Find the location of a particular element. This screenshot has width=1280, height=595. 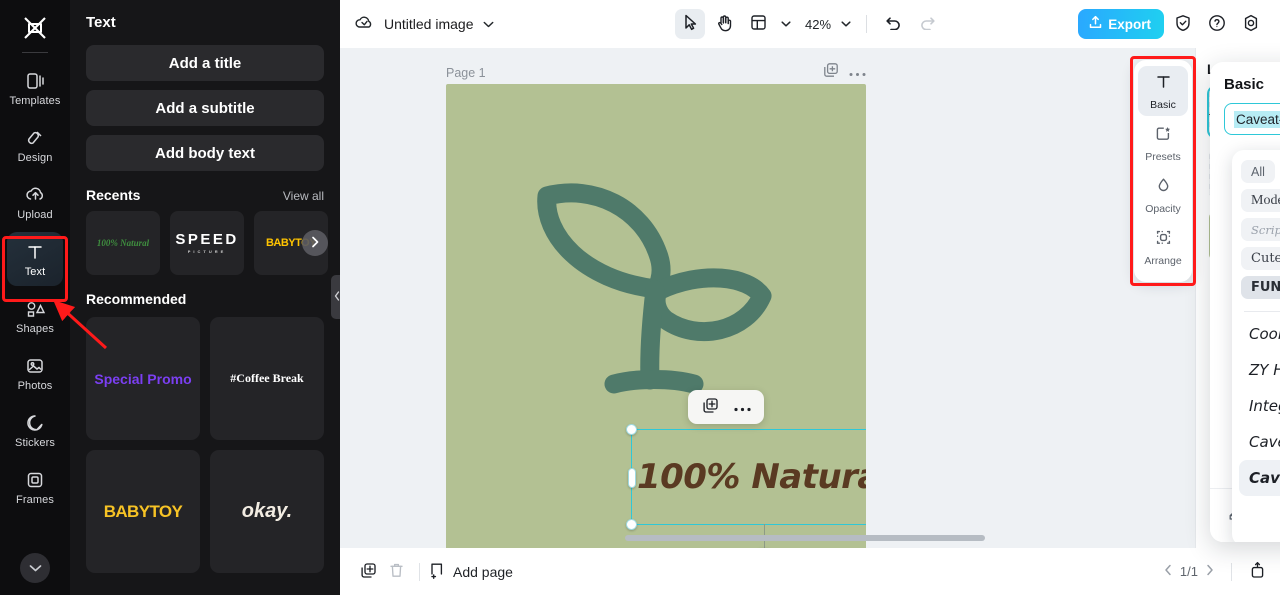

redo-button is located at coordinates (927, 24).